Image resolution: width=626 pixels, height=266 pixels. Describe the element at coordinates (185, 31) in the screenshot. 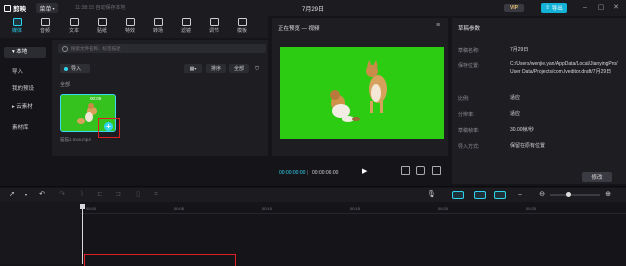

I see `tab-filter-label: 滤镜` at that location.